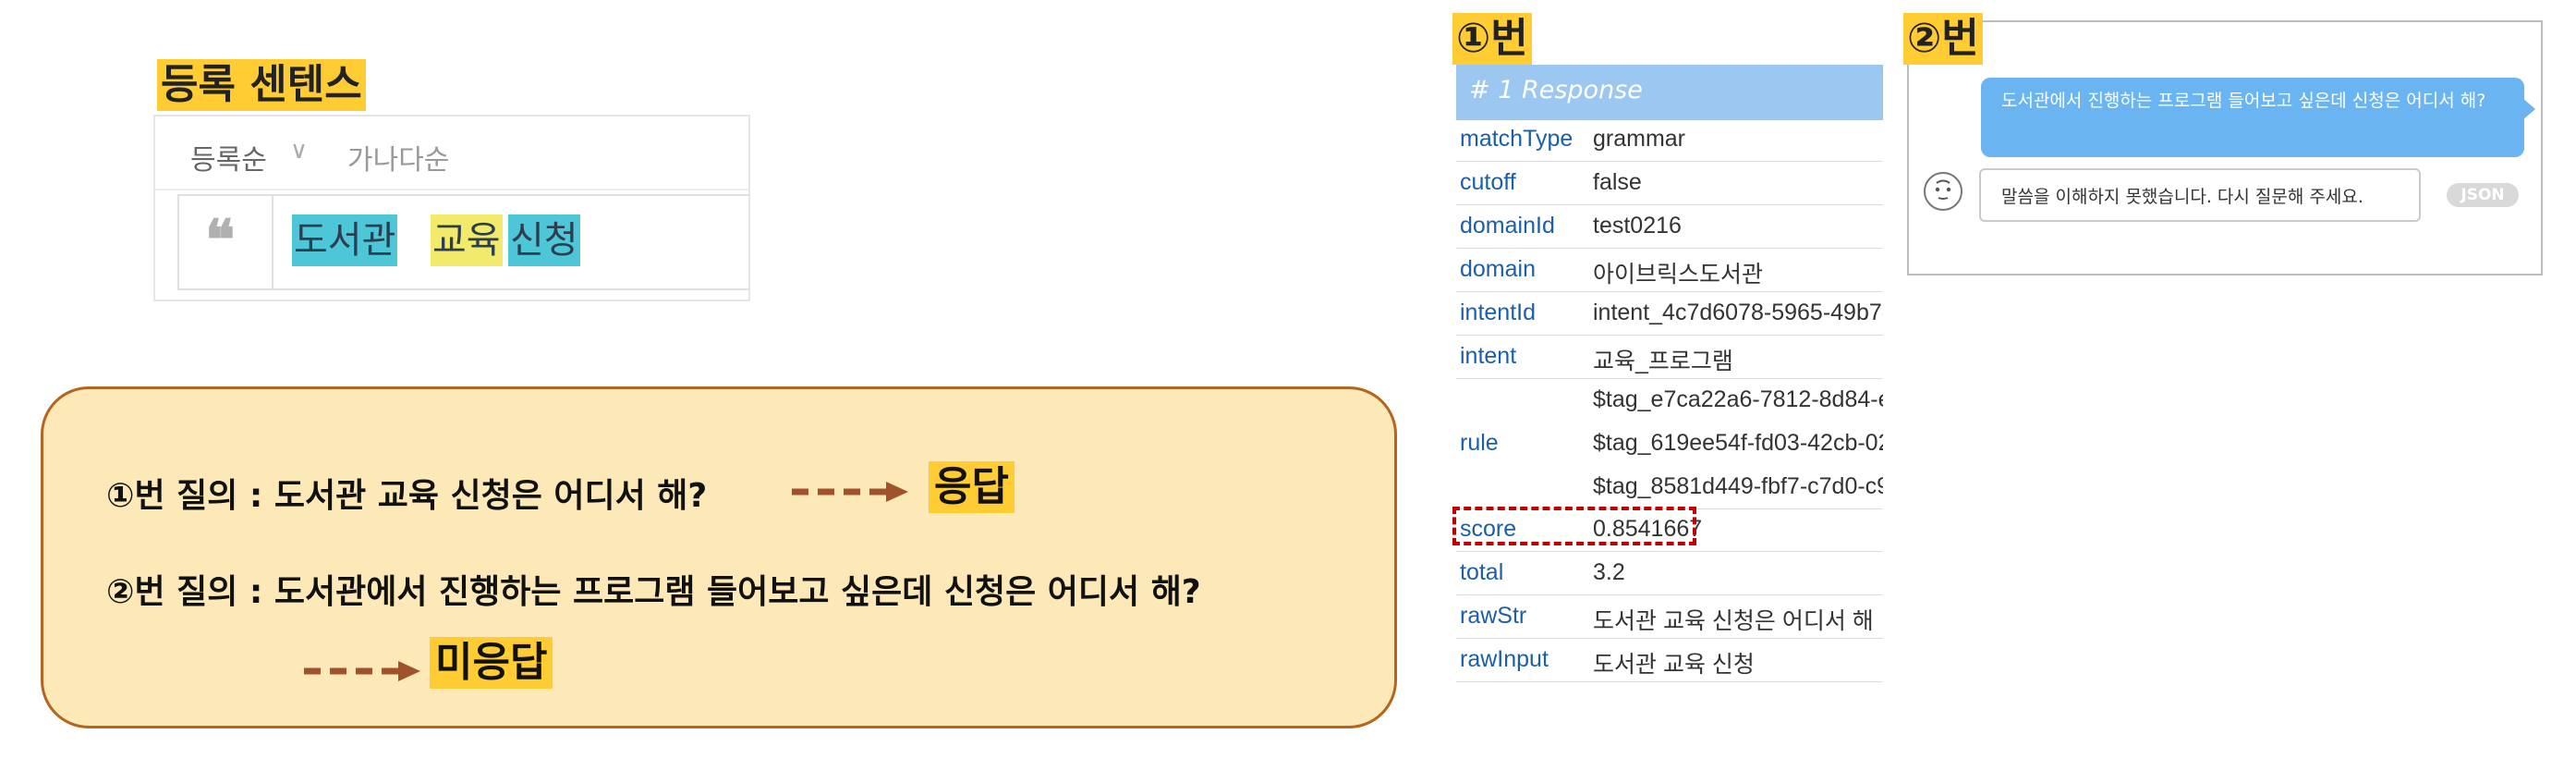  What do you see at coordinates (299, 151) in the screenshot?
I see `chevron-down-icon: ∨` at bounding box center [299, 151].